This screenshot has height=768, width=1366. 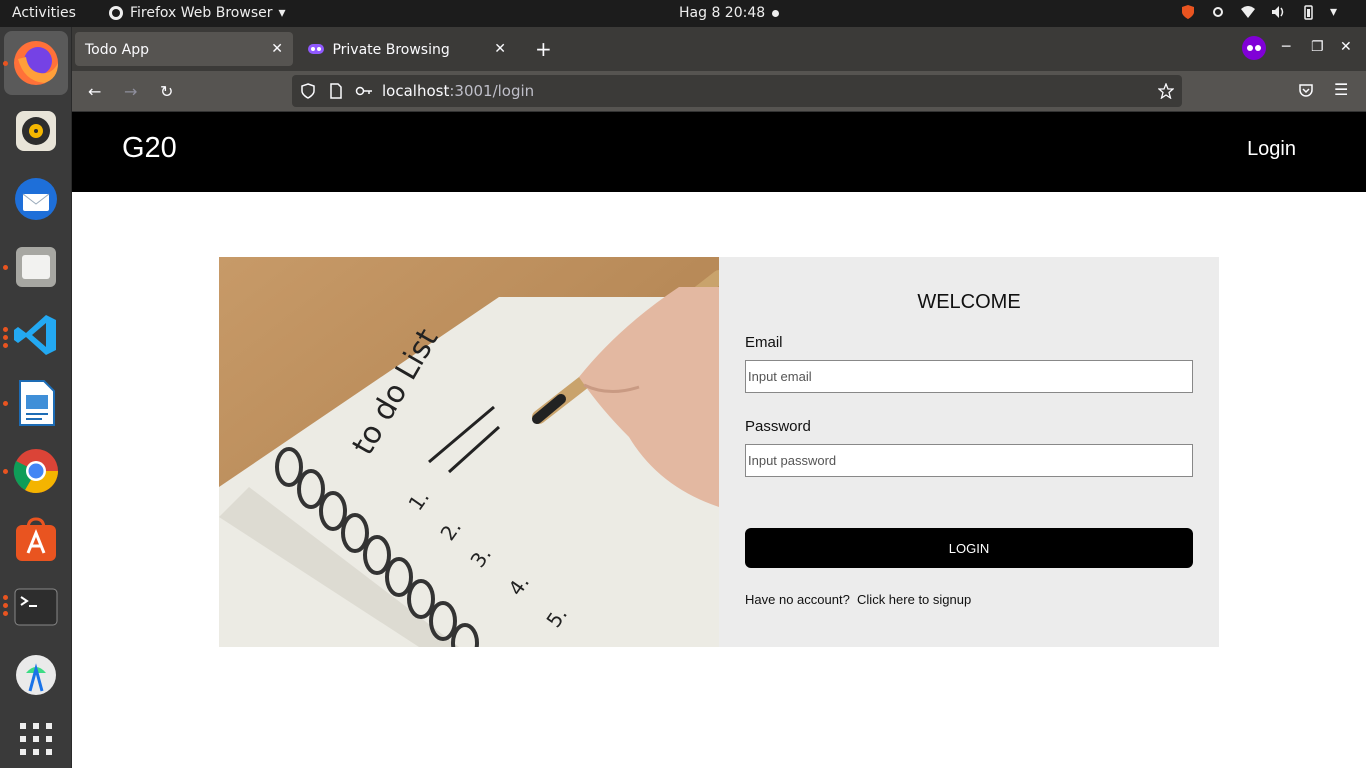 What do you see at coordinates (722, 13) in the screenshot?
I see `clock: Hag 8 20:48` at bounding box center [722, 13].